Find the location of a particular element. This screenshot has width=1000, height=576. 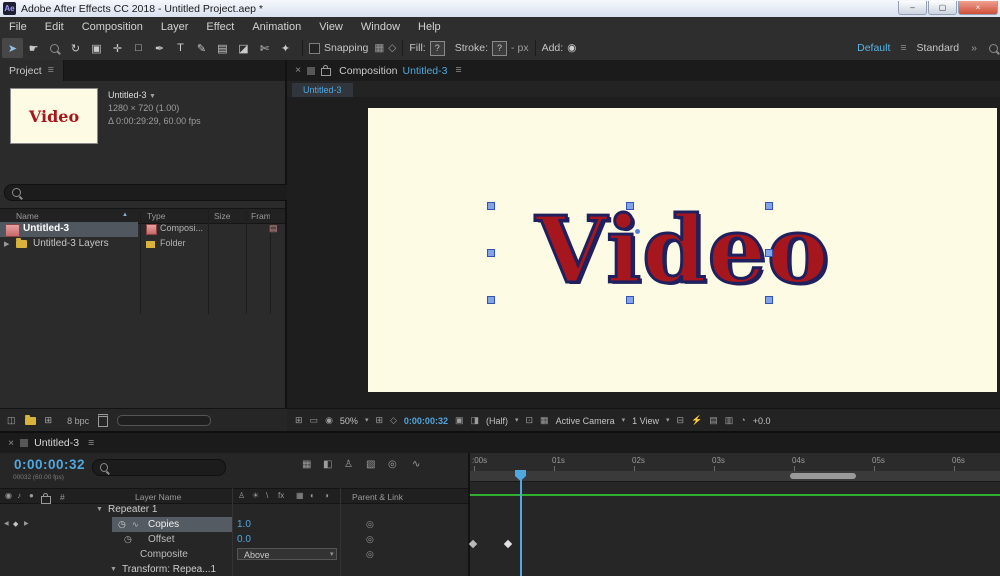

lock-icon is located at coordinates (326, 70).